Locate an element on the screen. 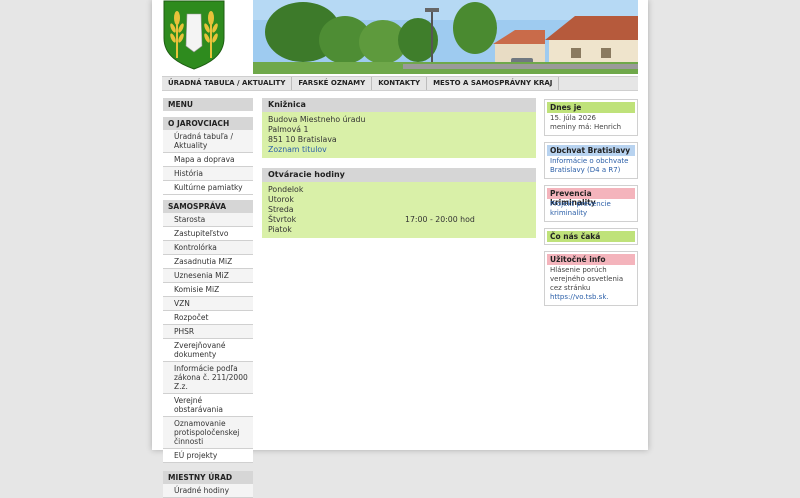 This screenshot has width=800, height=498. menu-item-rozpocet: Rozpočet is located at coordinates (208, 318).